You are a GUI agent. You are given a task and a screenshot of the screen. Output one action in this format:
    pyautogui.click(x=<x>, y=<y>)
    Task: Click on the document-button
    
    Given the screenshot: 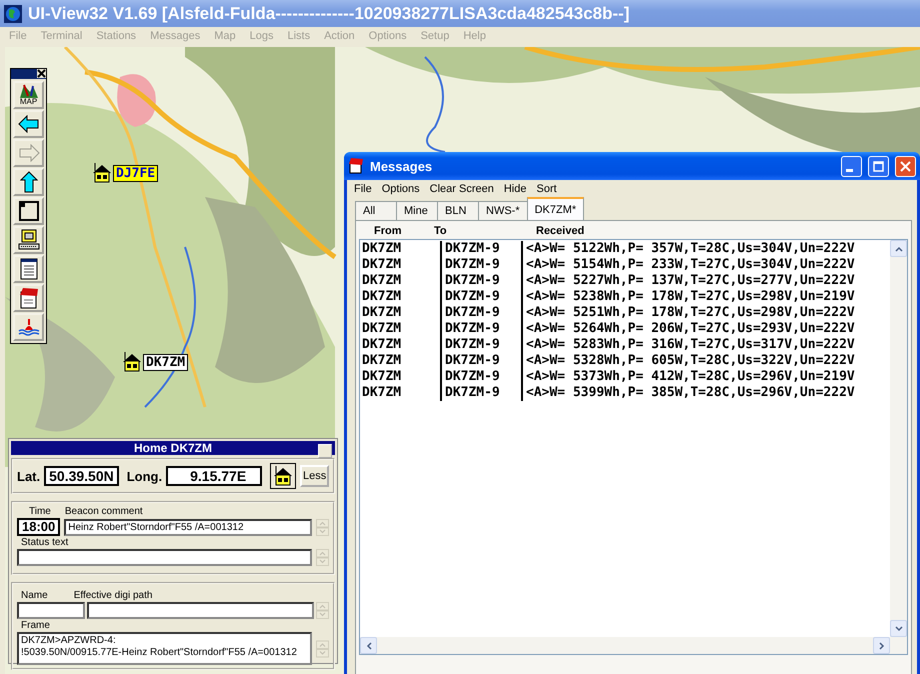 What is the action you would take?
    pyautogui.click(x=28, y=269)
    